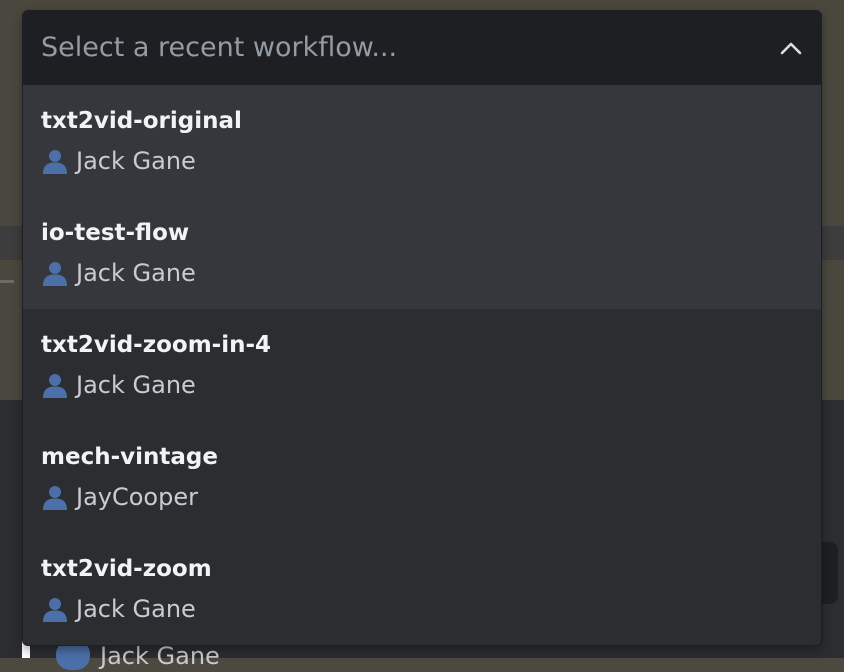 The height and width of the screenshot is (672, 844). Describe the element at coordinates (129, 457) in the screenshot. I see `workflow-option-title: mech-vintage` at that location.